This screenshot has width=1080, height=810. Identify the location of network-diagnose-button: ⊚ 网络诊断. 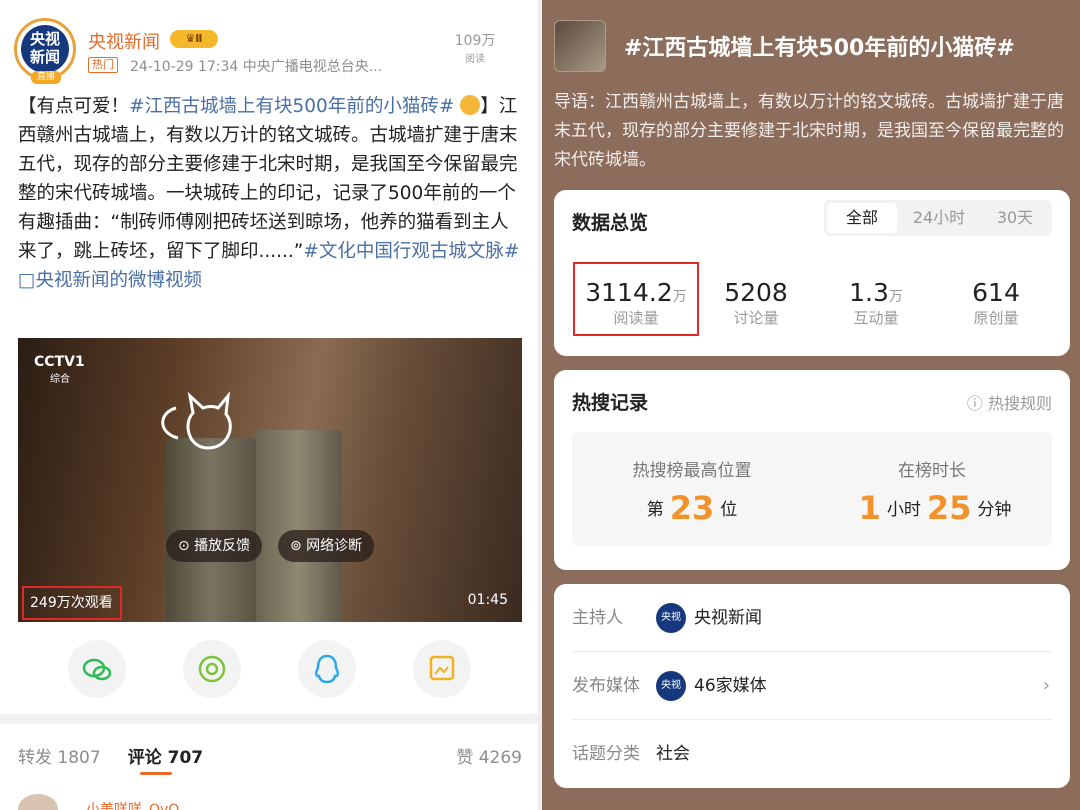
(326, 546).